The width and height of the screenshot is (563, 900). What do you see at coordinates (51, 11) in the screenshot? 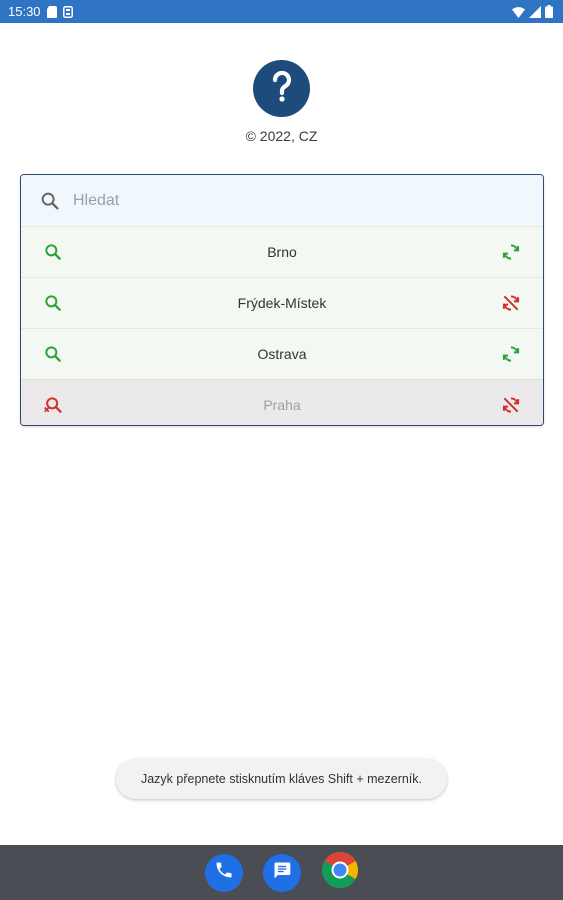
I see `sd-card-icon` at bounding box center [51, 11].